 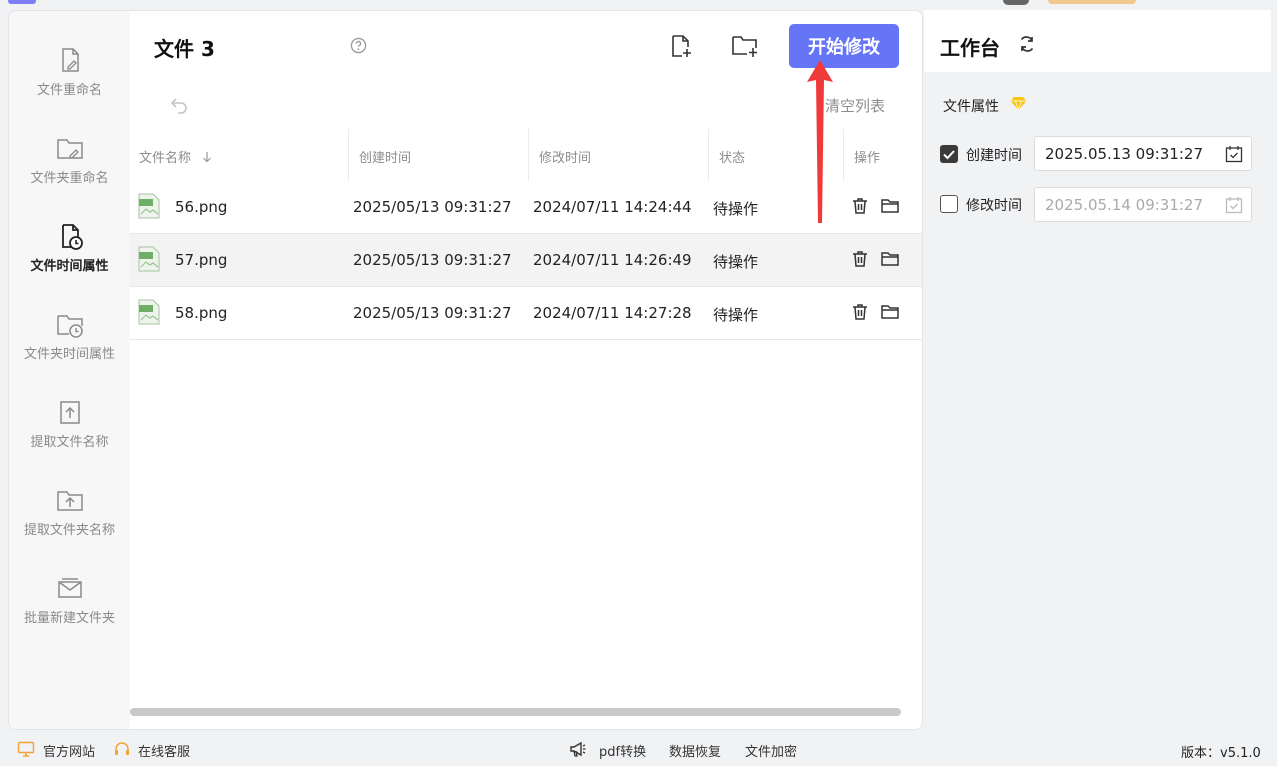 I want to click on sidebar-item-extract-folder-names: 提取文件夹名称, so click(x=69, y=519).